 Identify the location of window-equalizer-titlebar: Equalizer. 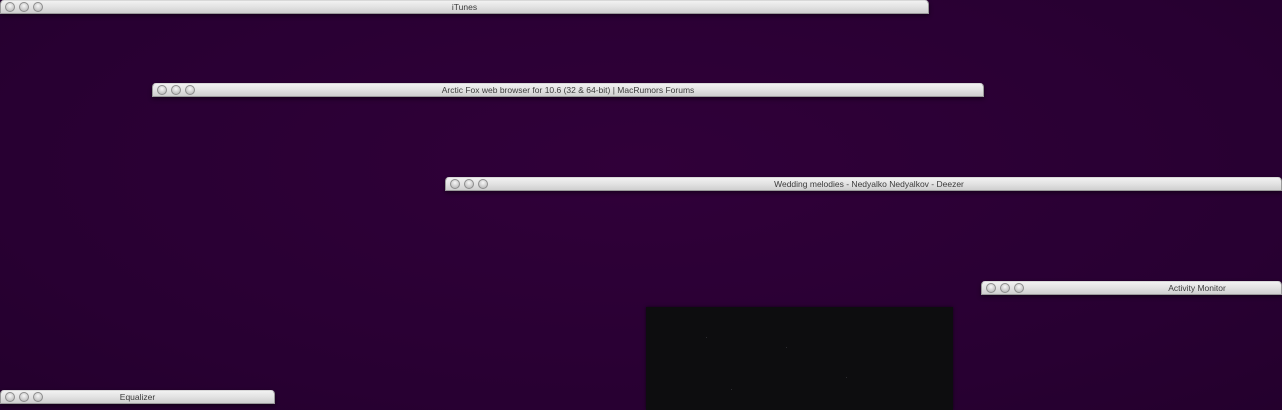
(137, 397).